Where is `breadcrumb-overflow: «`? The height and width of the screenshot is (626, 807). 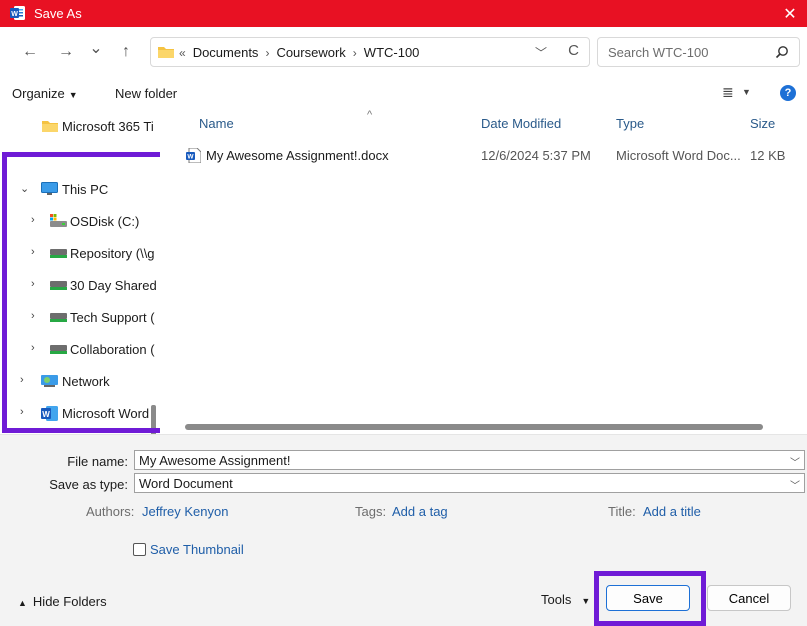 breadcrumb-overflow: « is located at coordinates (182, 53).